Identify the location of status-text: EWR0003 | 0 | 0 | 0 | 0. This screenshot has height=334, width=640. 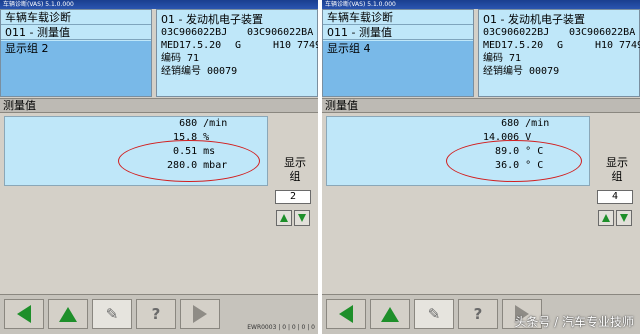
(281, 327).